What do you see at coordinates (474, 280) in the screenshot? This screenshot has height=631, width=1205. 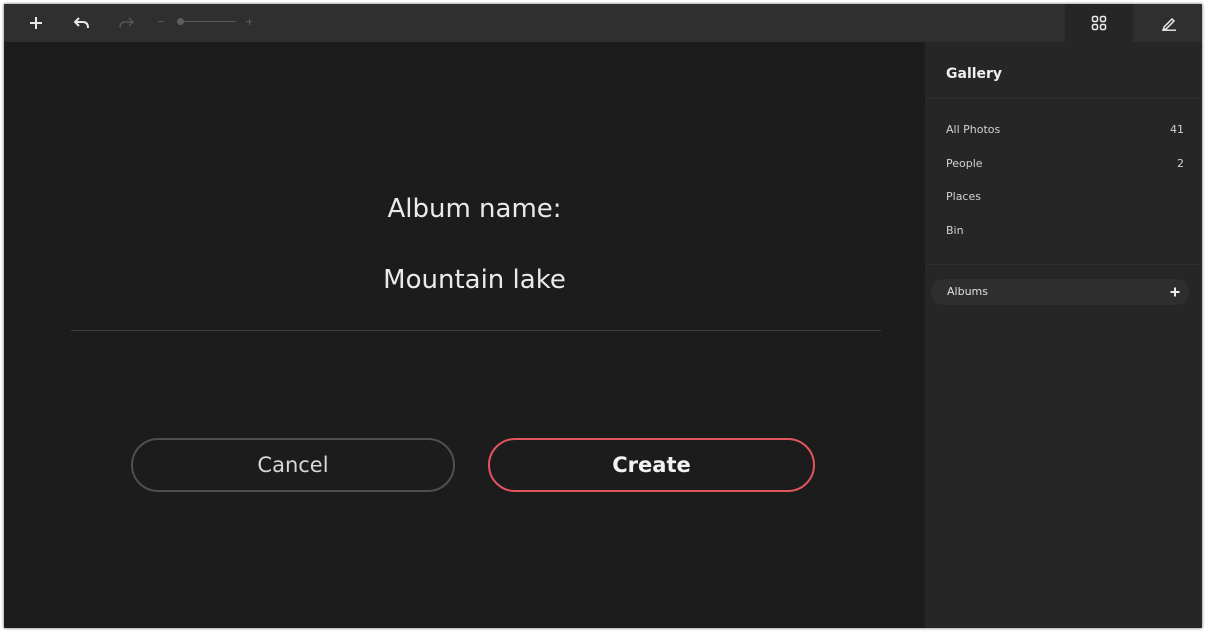 I see `album-name-input: Mountain lake` at bounding box center [474, 280].